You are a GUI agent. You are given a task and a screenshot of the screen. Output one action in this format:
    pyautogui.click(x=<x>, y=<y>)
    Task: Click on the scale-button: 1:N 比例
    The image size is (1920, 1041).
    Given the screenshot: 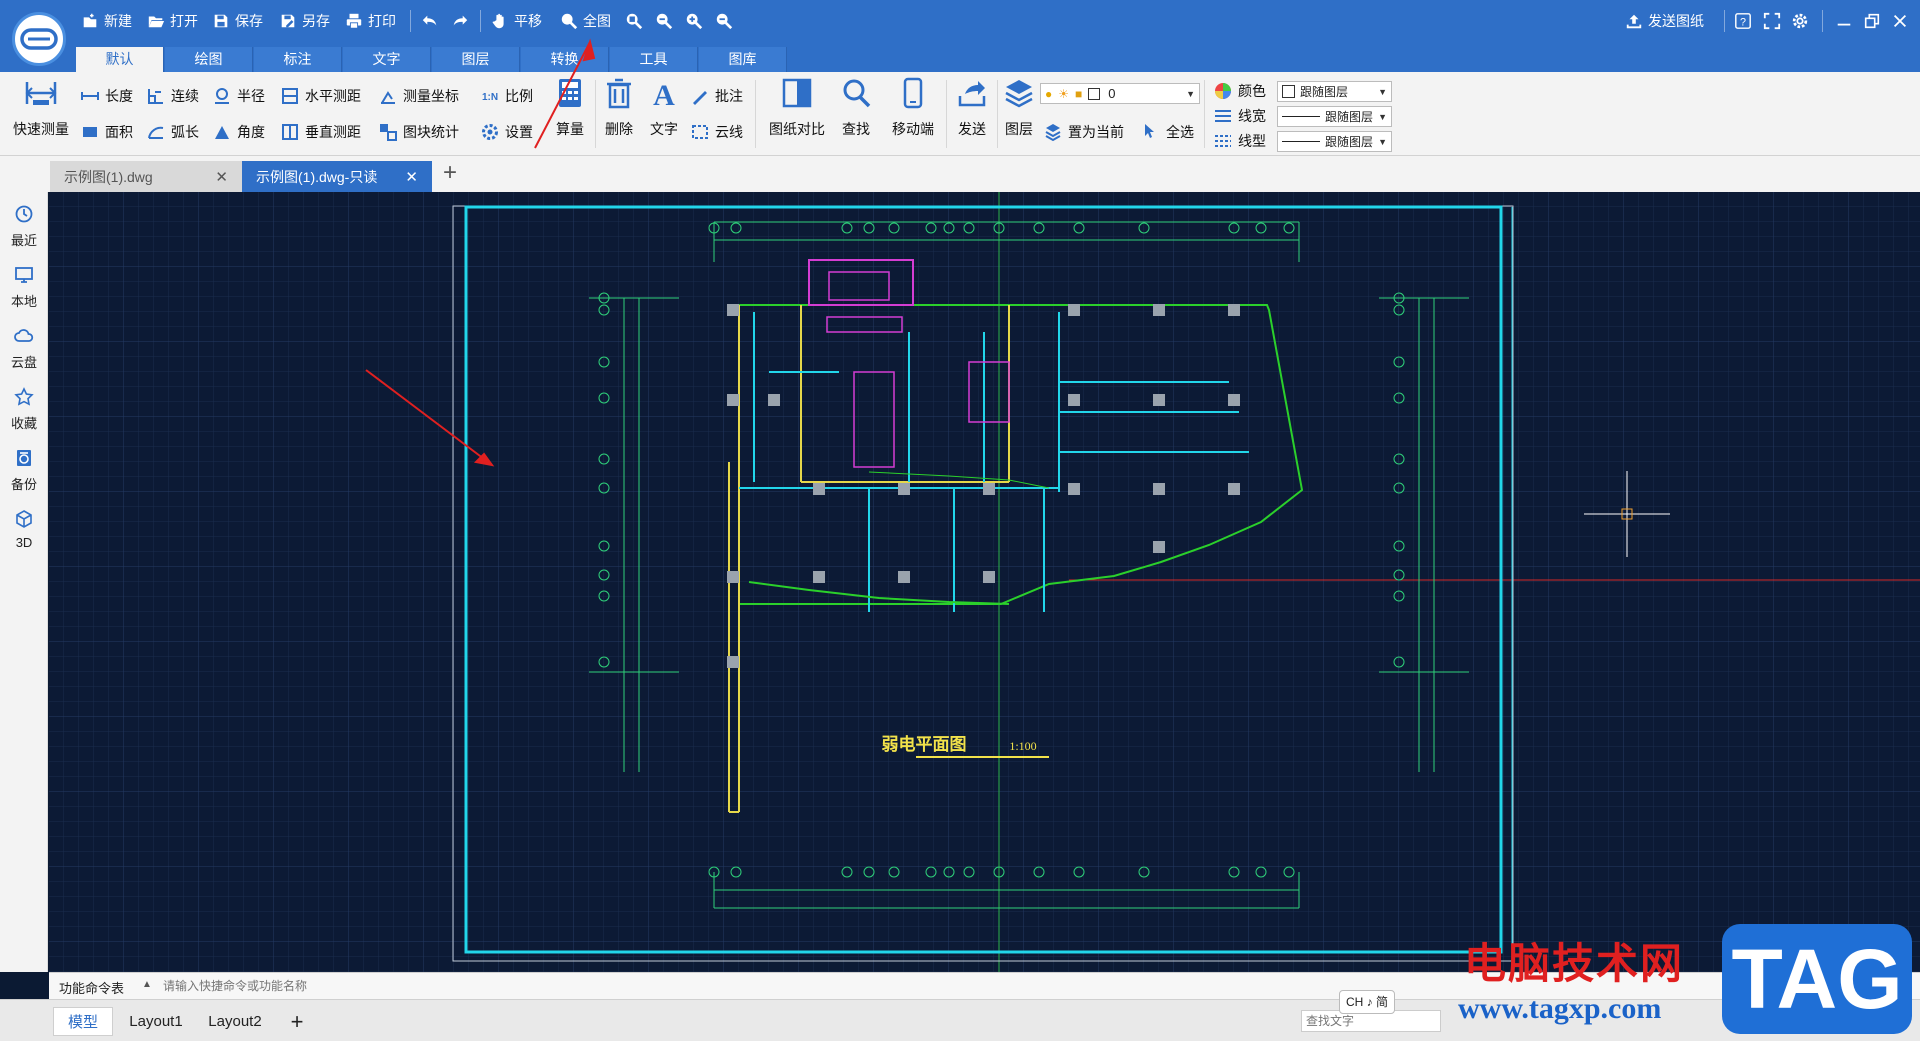 What is the action you would take?
    pyautogui.click(x=506, y=96)
    